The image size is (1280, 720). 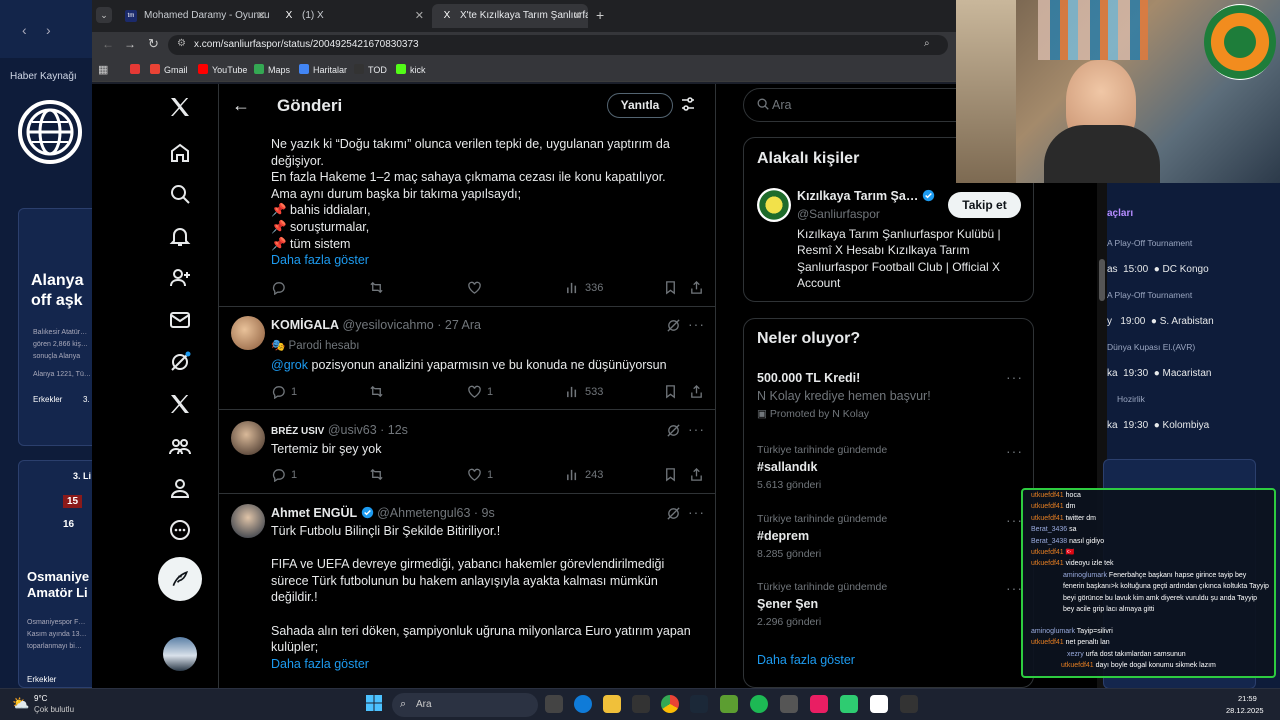 I want to click on windows-start-icon, so click(x=374, y=705).